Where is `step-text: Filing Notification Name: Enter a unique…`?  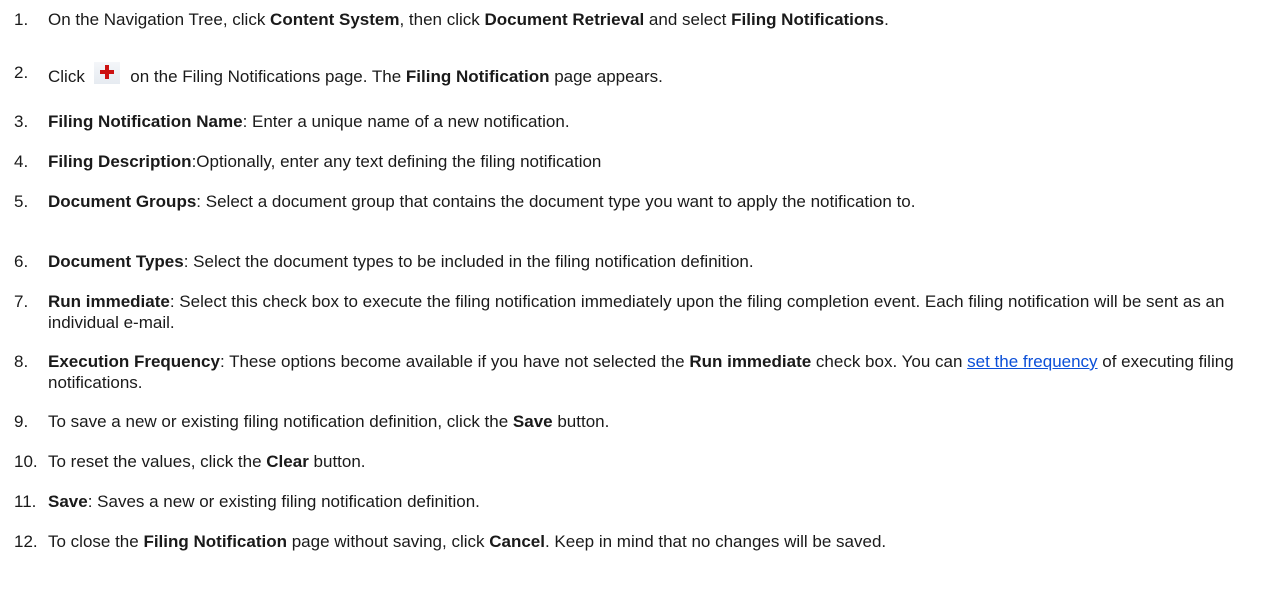
step-text: Filing Notification Name: Enter a unique… is located at coordinates (655, 121).